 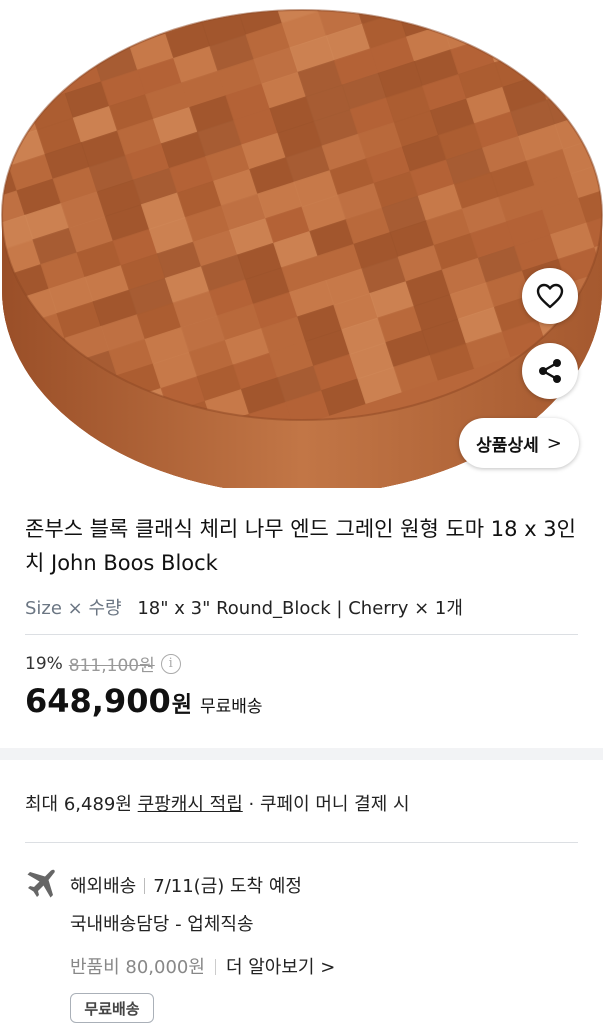 I want to click on arrival-date: 7/11(금) 도착 예정, so click(x=227, y=886).